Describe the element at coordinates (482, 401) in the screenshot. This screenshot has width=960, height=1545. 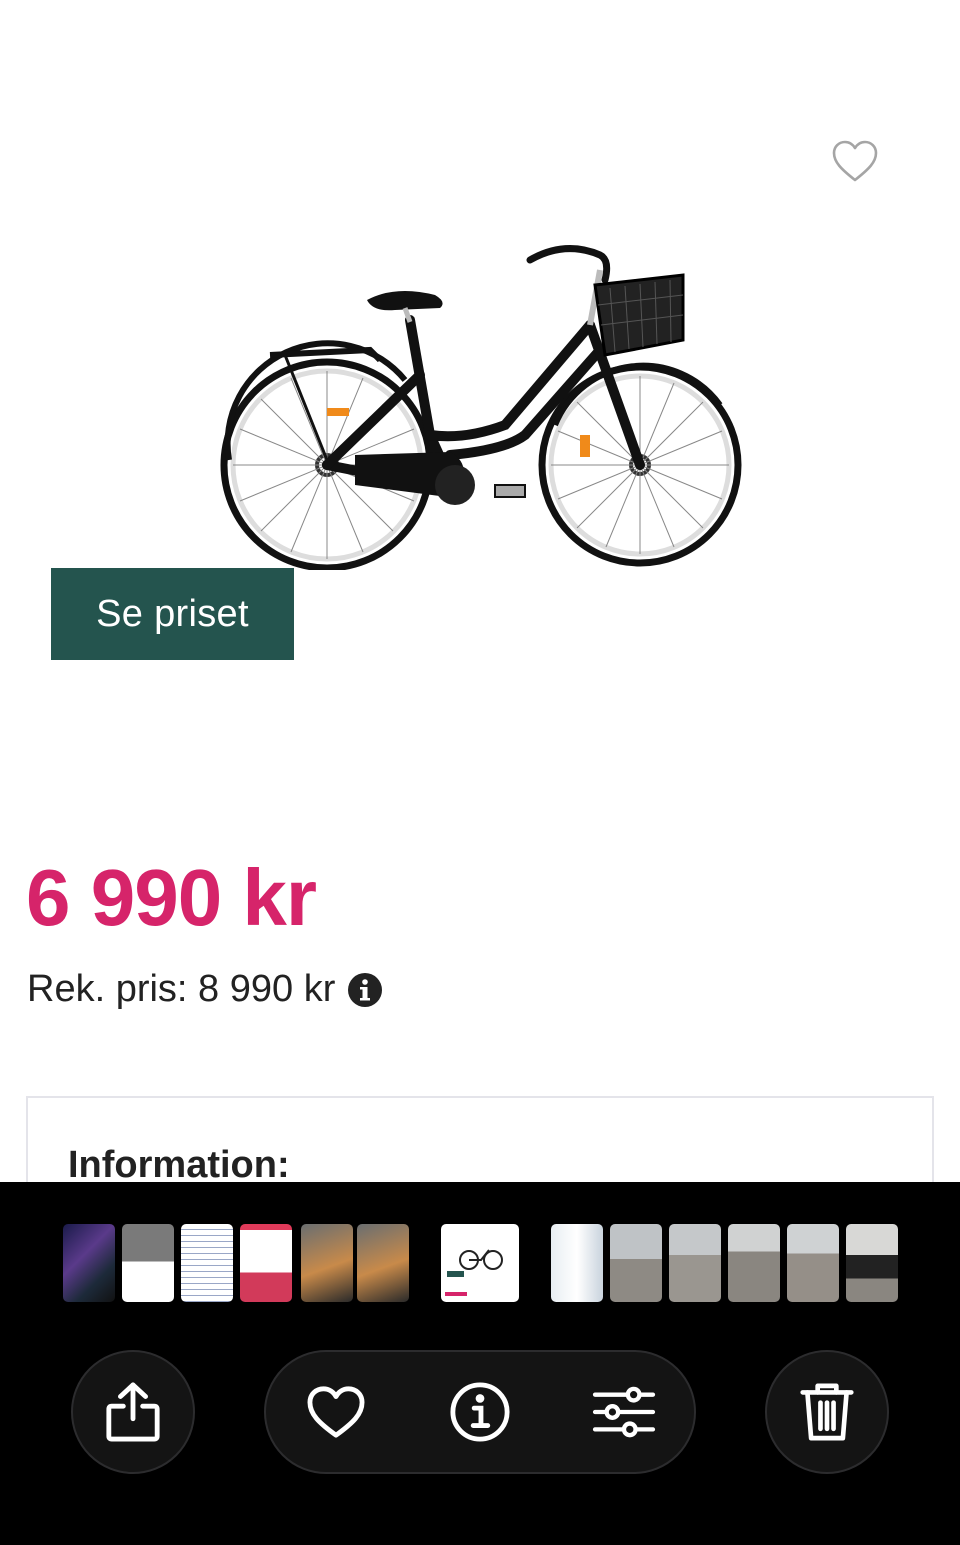
I see `product-image-bicycle` at that location.